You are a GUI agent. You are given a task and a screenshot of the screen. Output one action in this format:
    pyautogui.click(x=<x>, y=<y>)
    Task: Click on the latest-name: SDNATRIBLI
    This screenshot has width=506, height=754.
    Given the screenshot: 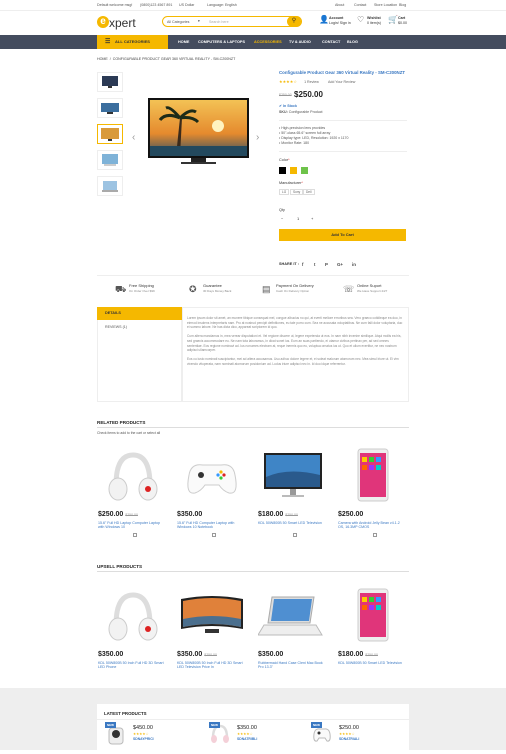 What is the action you would take?
    pyautogui.click(x=247, y=739)
    